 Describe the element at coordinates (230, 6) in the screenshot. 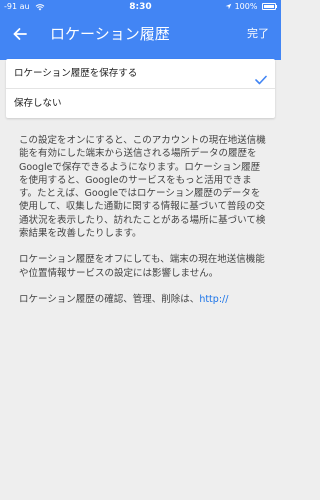

I see `location-arrow-icon` at that location.